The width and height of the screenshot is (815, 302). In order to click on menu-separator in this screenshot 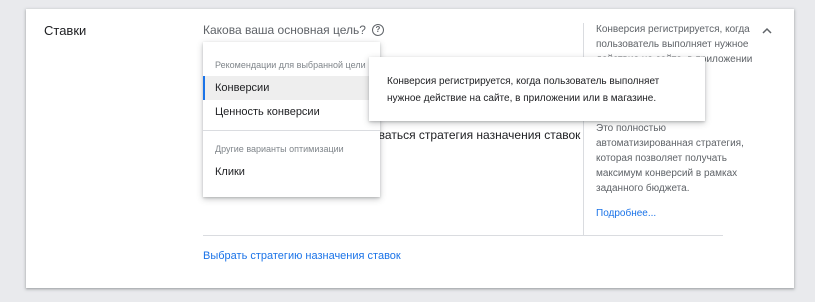, I will do `click(291, 130)`.